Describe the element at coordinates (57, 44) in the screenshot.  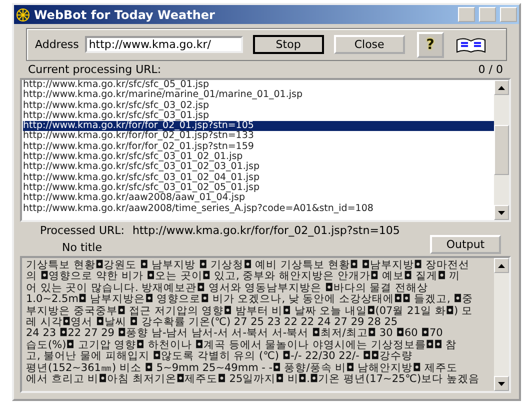
I see `address-label: Address` at that location.